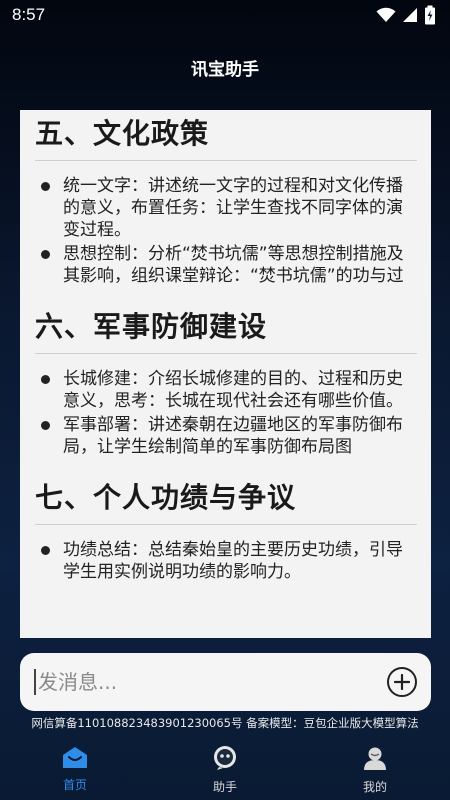  Describe the element at coordinates (225, 15) in the screenshot. I see `status-bar: 8:57` at that location.